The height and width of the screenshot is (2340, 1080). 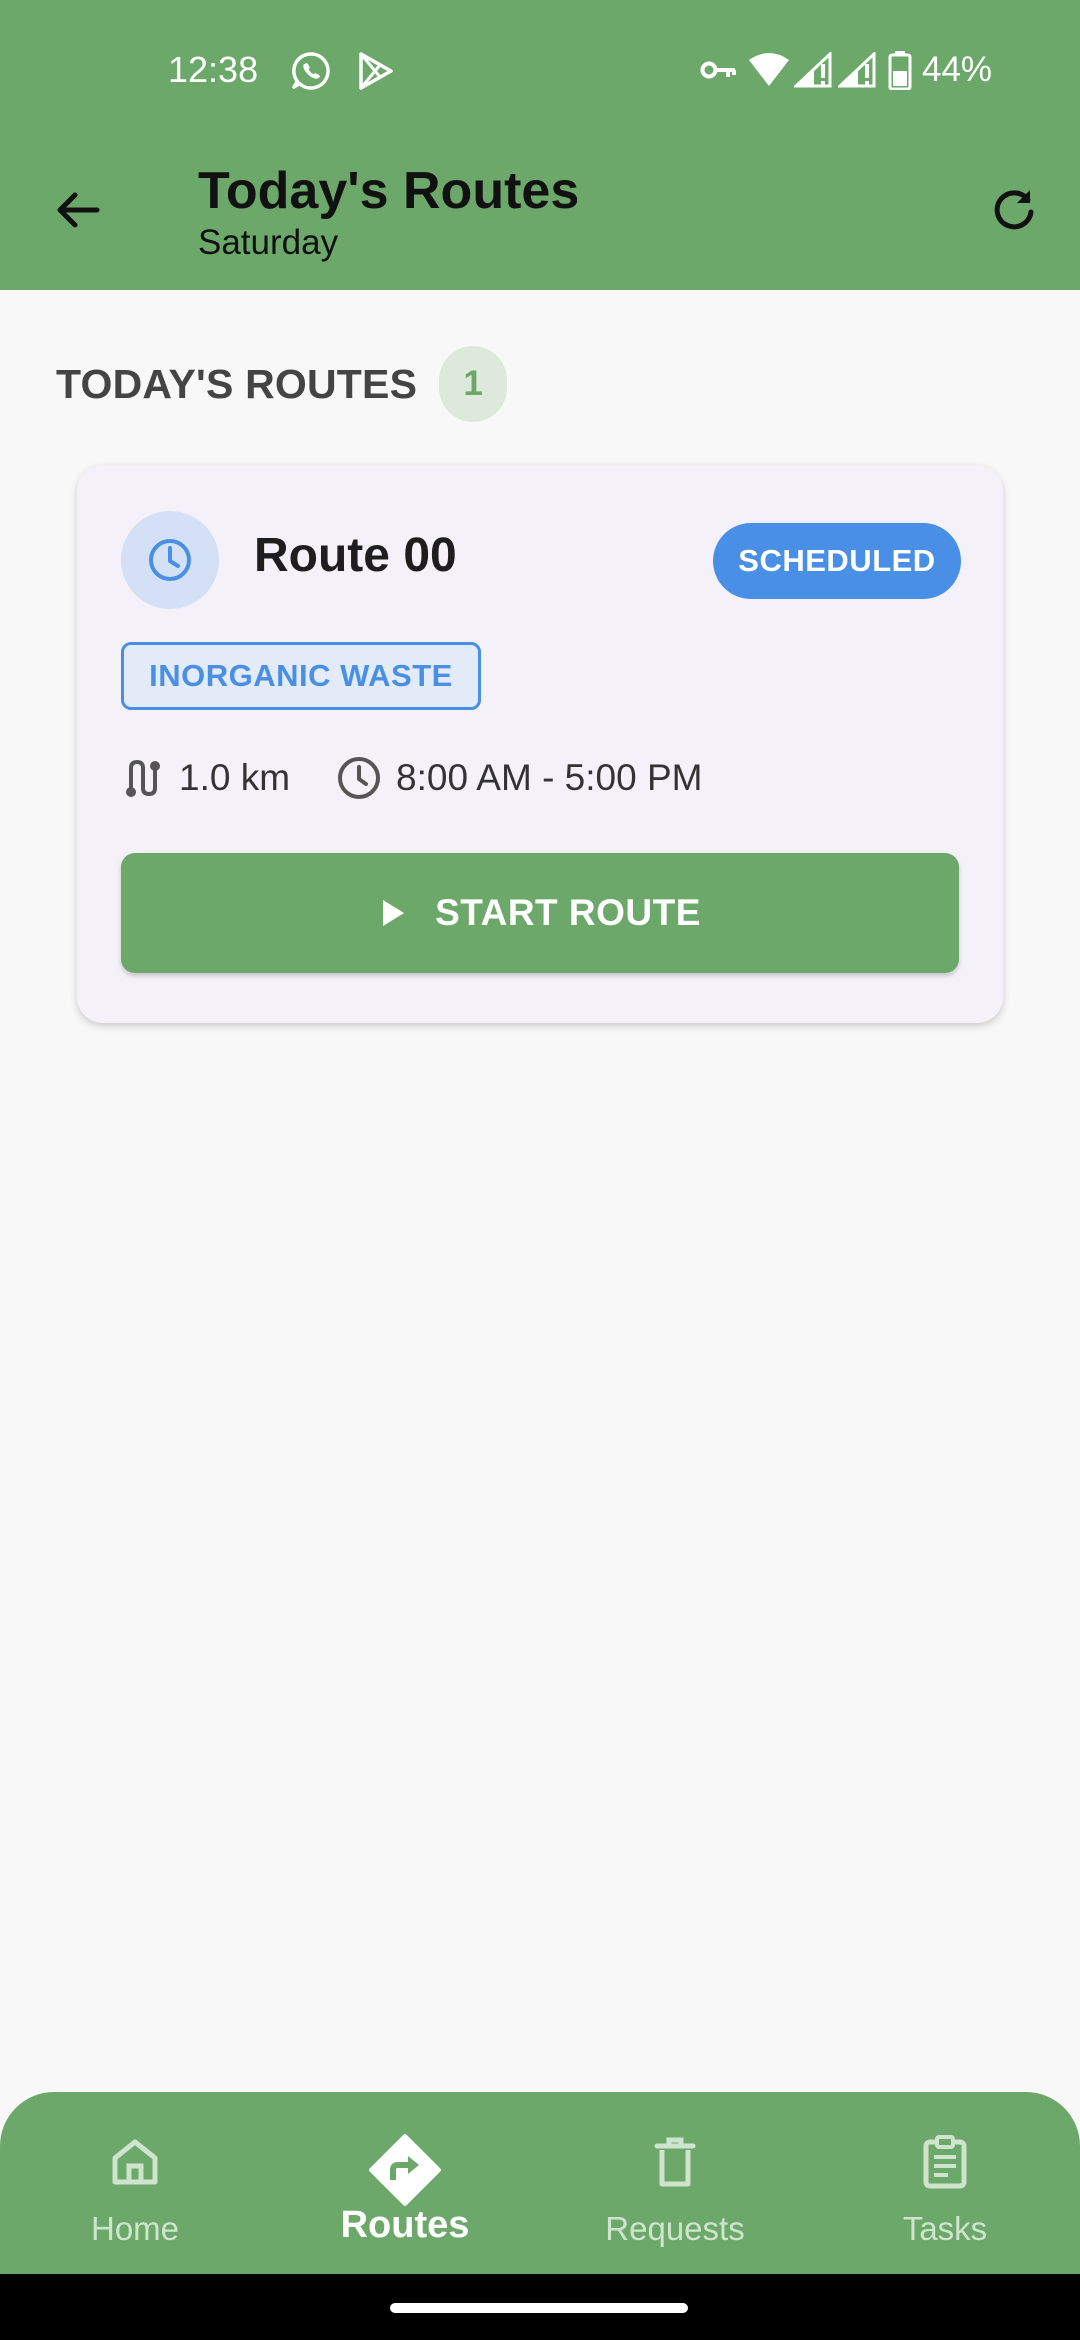 I want to click on status-bar: 12:38 44%, so click(x=540, y=70).